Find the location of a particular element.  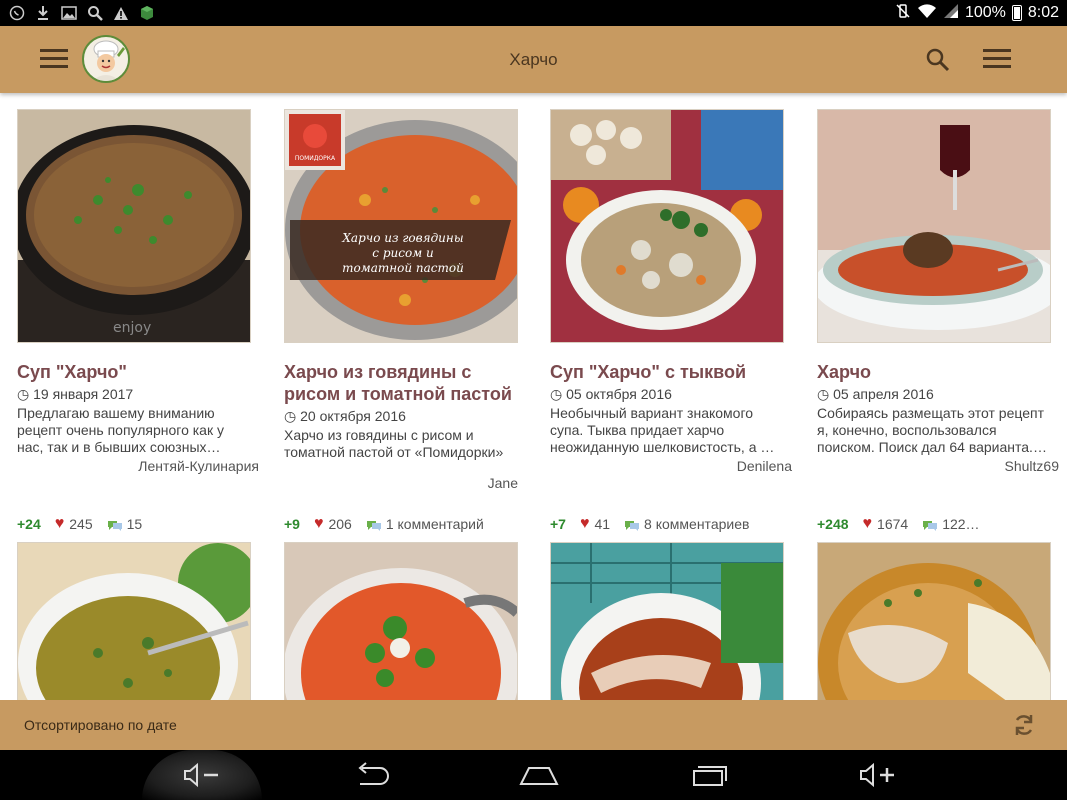

download-icon is located at coordinates (43, 13).